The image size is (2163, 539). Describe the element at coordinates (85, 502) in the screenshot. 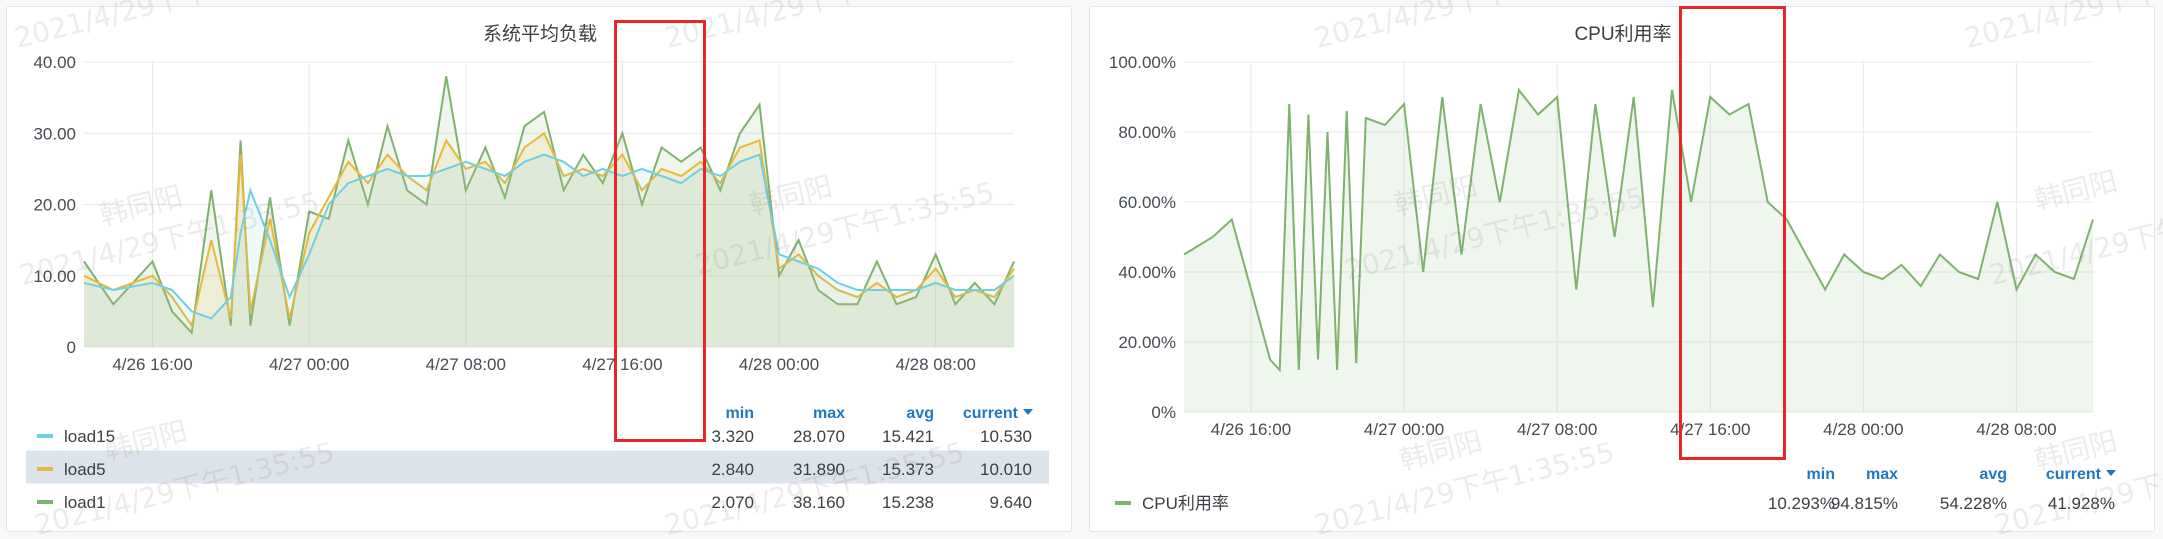

I see `legend-series-name: load1` at that location.